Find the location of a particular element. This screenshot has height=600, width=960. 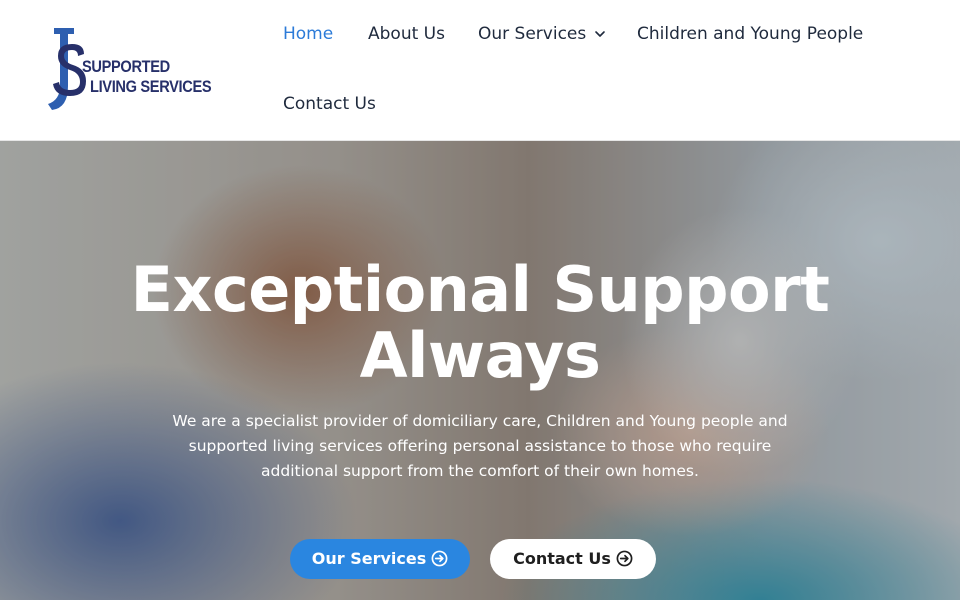

contact-us-button-label: Contact Us is located at coordinates (562, 558).